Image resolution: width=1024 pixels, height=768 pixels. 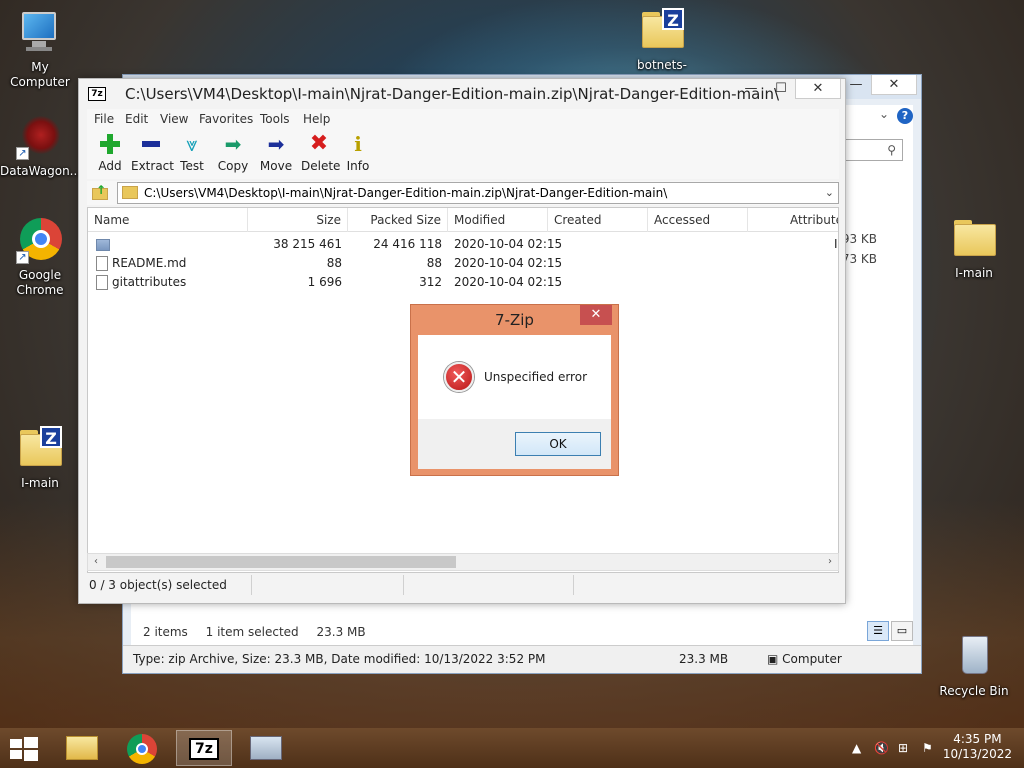 What do you see at coordinates (902, 631) in the screenshot?
I see `large-icons-view-icon: ▭` at bounding box center [902, 631].